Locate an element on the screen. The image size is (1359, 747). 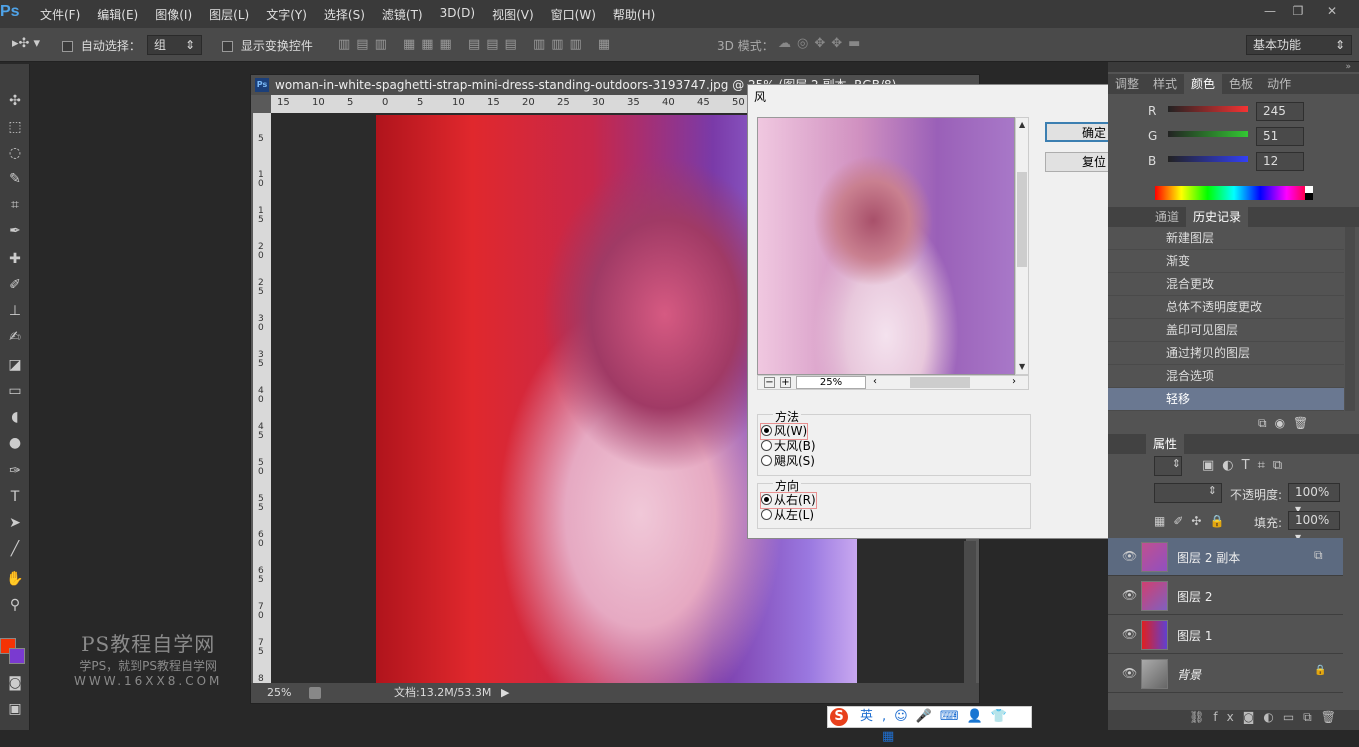
history-item: 渐变 is located at coordinates (1226, 261).